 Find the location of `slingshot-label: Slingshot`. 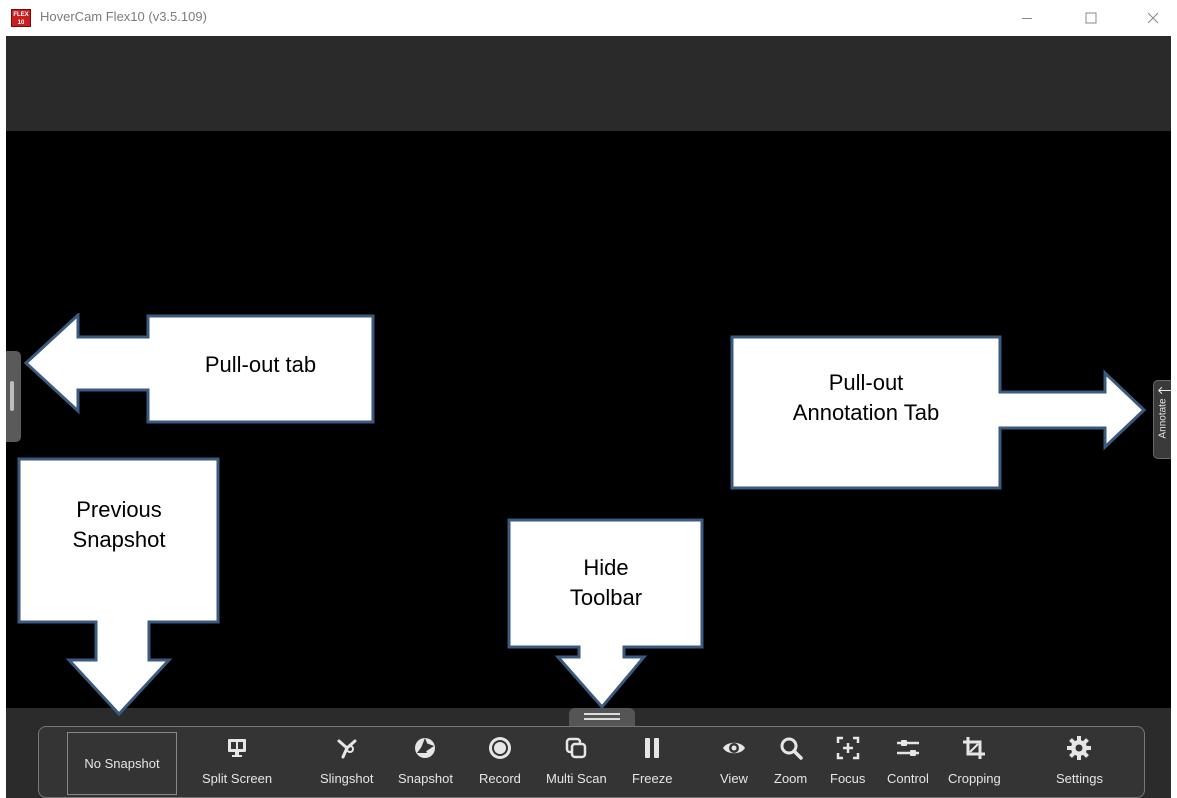

slingshot-label: Slingshot is located at coordinates (347, 778).